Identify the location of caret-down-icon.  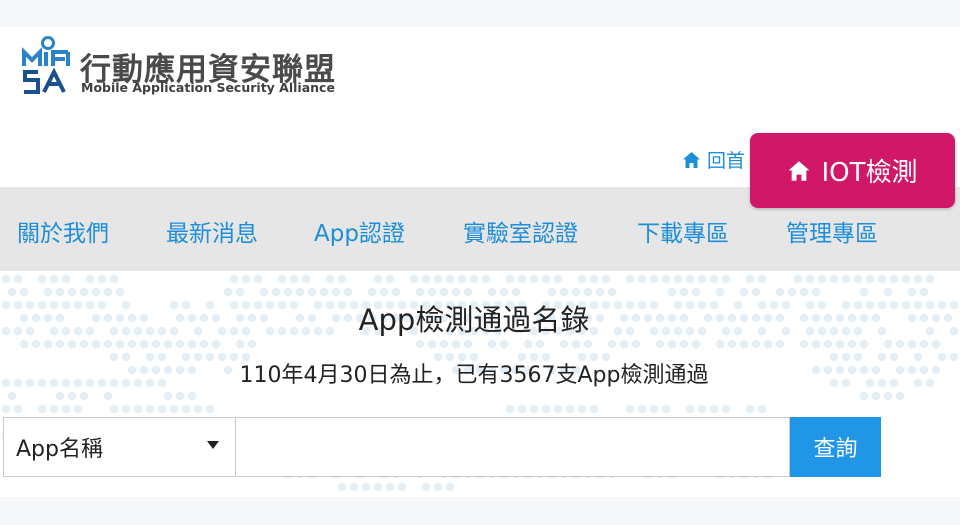
(213, 445).